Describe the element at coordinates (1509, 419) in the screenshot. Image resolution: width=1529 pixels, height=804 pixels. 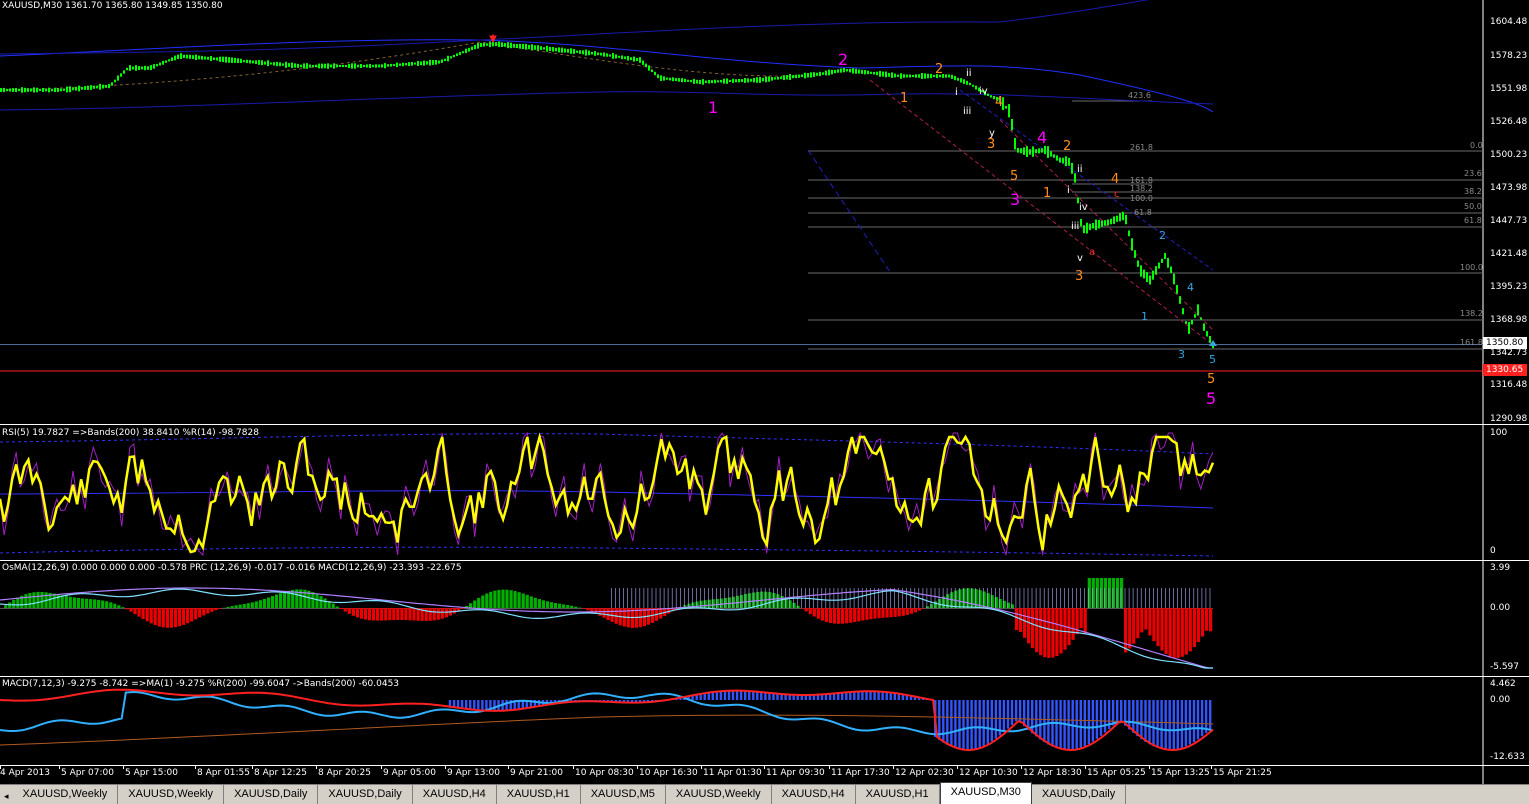
I see `price-axis-label: 1290.98` at that location.